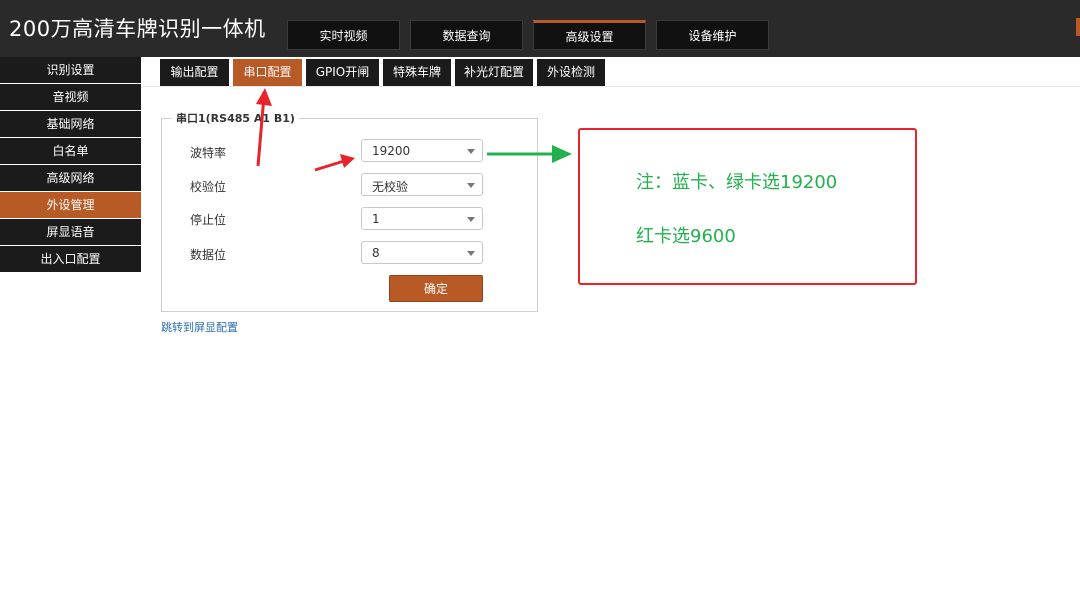 The height and width of the screenshot is (602, 1080). Describe the element at coordinates (376, 219) in the screenshot. I see `stop-bits-value: 1` at that location.